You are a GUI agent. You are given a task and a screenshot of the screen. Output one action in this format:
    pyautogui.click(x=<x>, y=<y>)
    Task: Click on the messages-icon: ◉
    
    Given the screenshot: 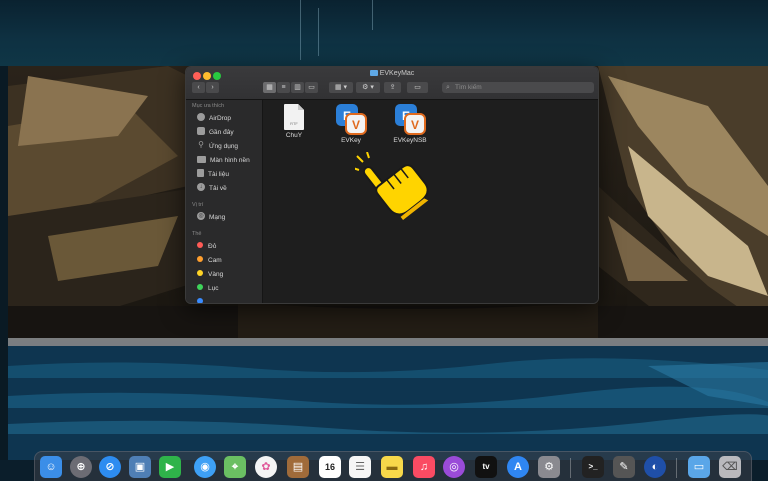 What is the action you would take?
    pyautogui.click(x=205, y=467)
    